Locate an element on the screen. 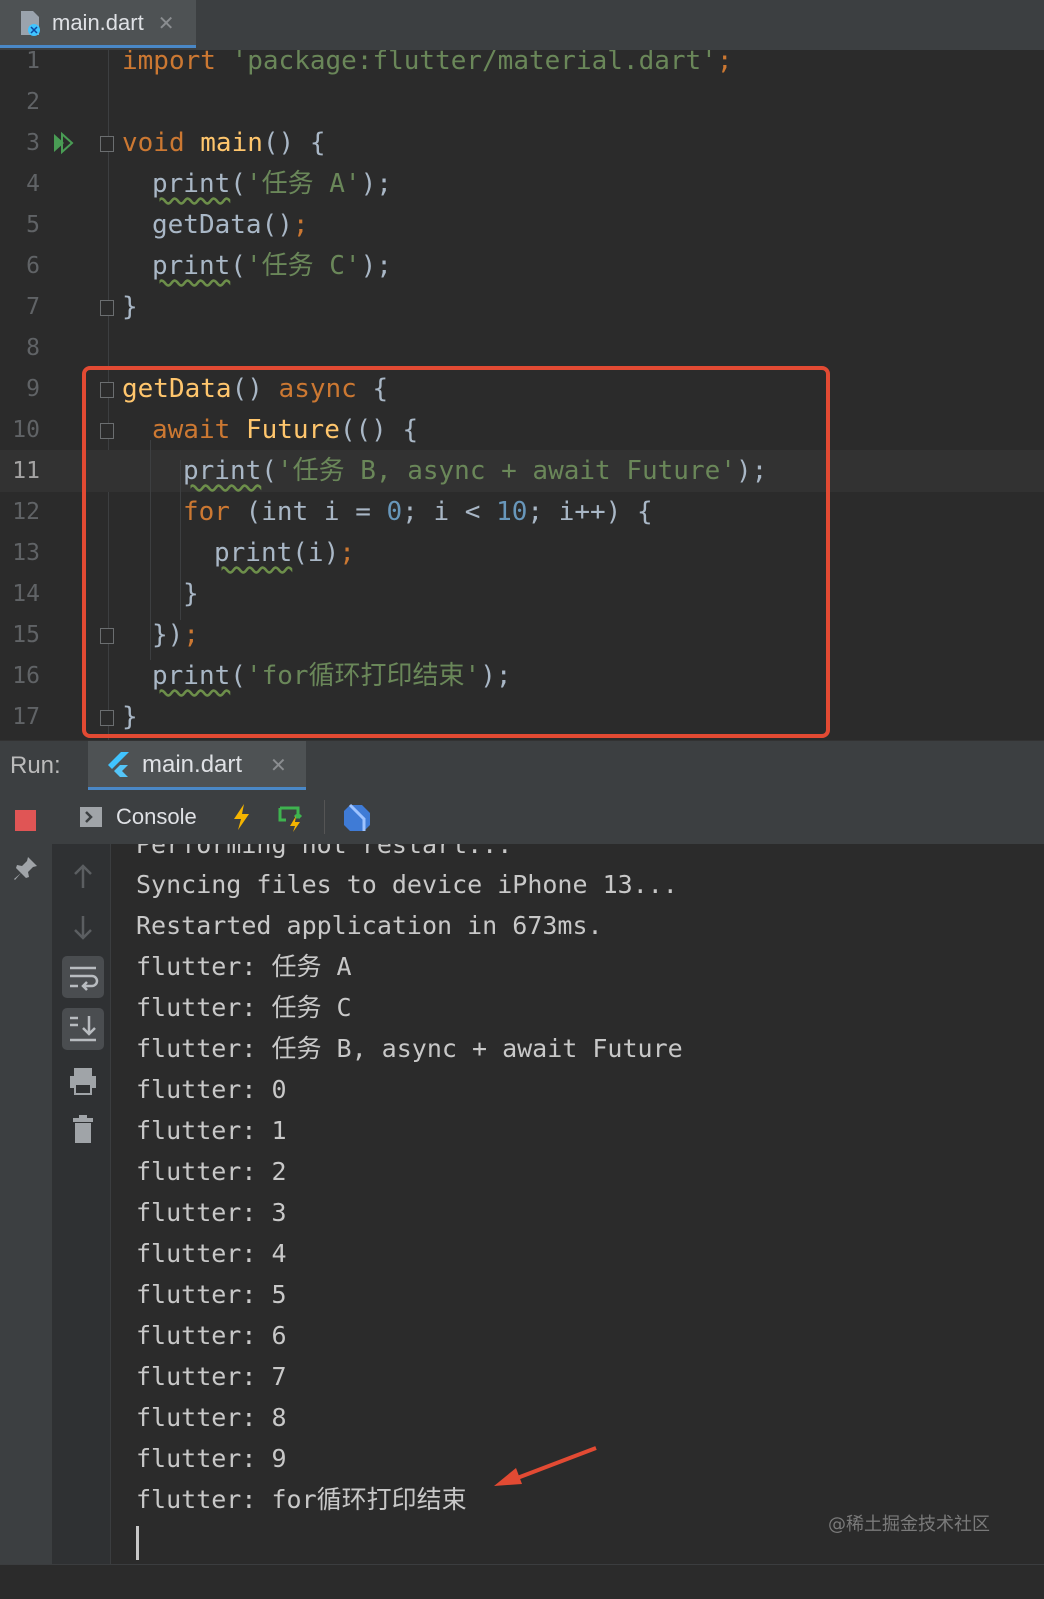  code-text: print('任务 C'); is located at coordinates (272, 266).